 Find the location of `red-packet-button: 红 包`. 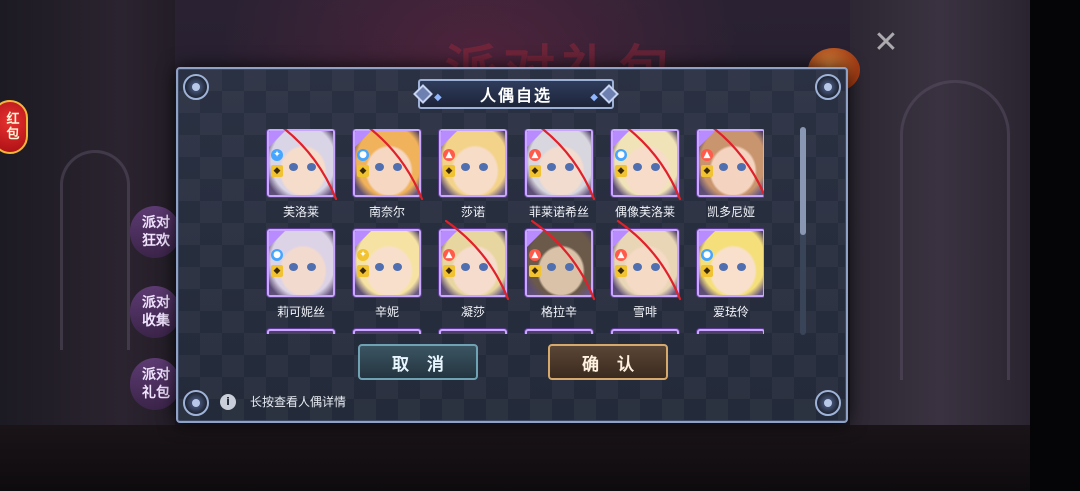

red-packet-button: 红 包 is located at coordinates (14, 127).